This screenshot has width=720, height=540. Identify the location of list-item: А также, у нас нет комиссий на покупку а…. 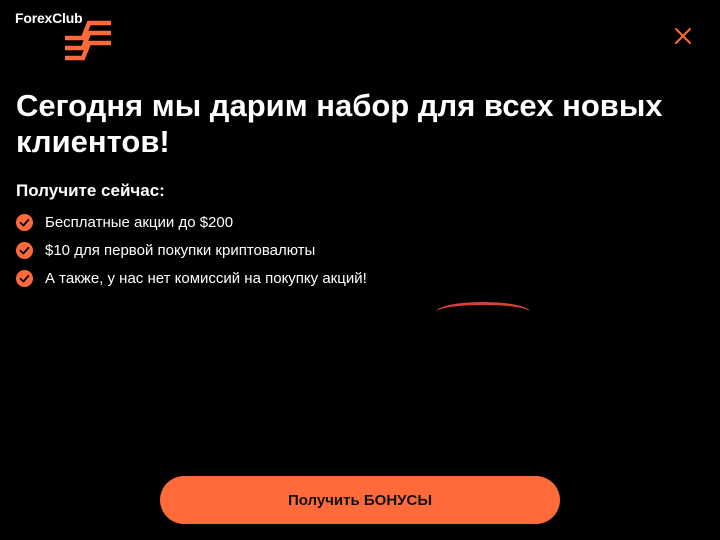
(191, 278).